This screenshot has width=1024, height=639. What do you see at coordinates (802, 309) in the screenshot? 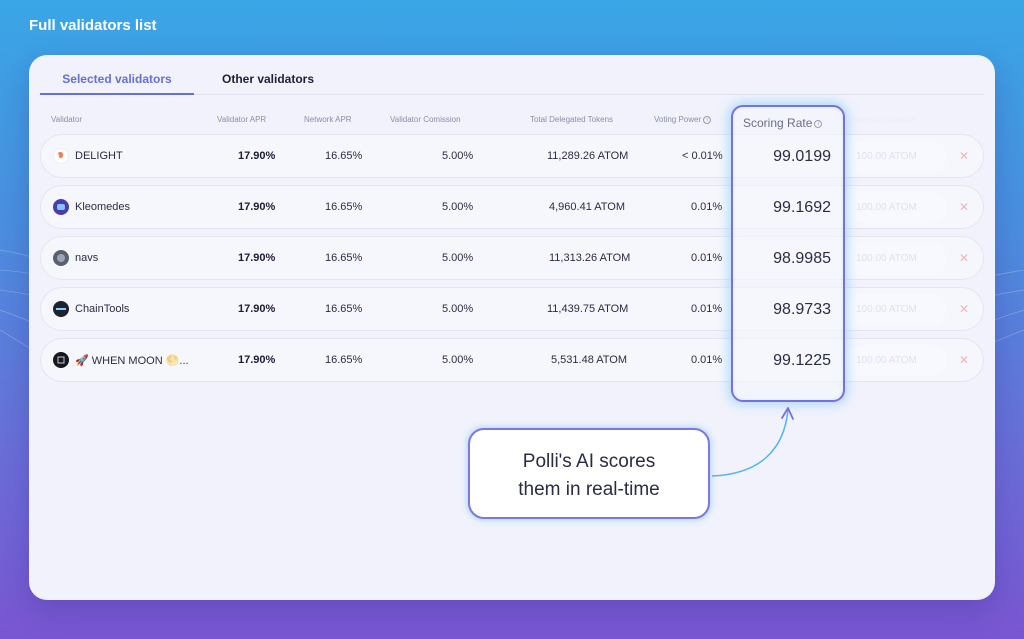
I see `scoring-rate-value: 98.9733` at bounding box center [802, 309].